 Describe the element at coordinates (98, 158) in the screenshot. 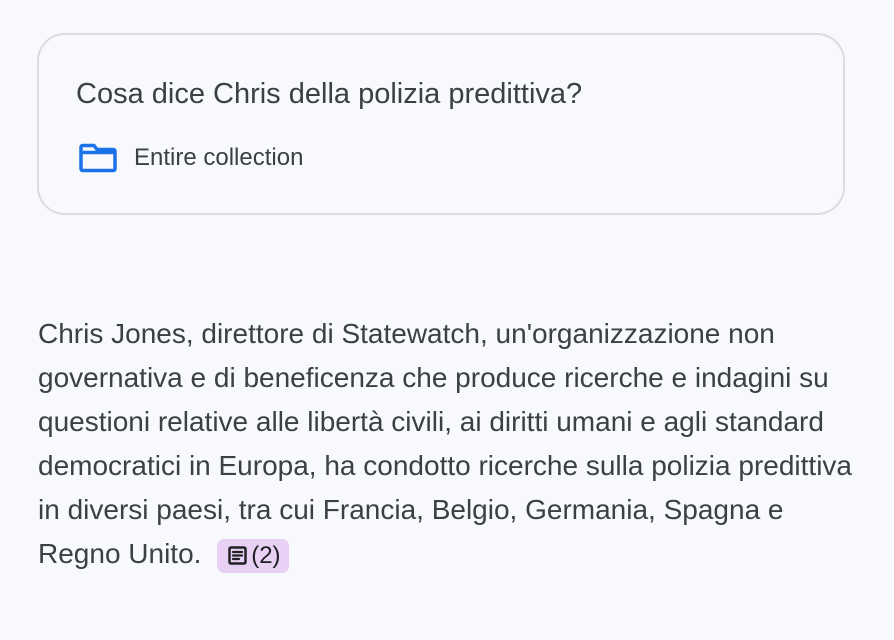

I see `folder-icon` at that location.